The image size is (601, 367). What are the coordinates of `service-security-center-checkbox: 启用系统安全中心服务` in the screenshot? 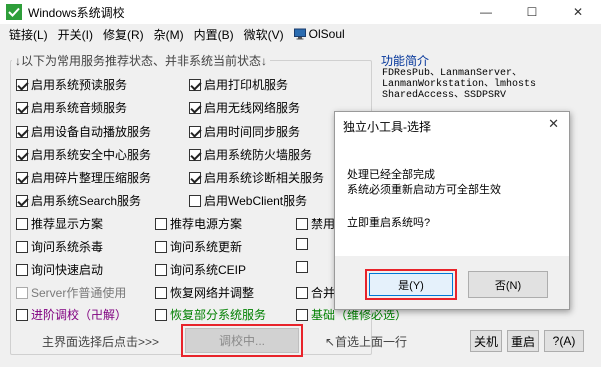 It's located at (83, 154).